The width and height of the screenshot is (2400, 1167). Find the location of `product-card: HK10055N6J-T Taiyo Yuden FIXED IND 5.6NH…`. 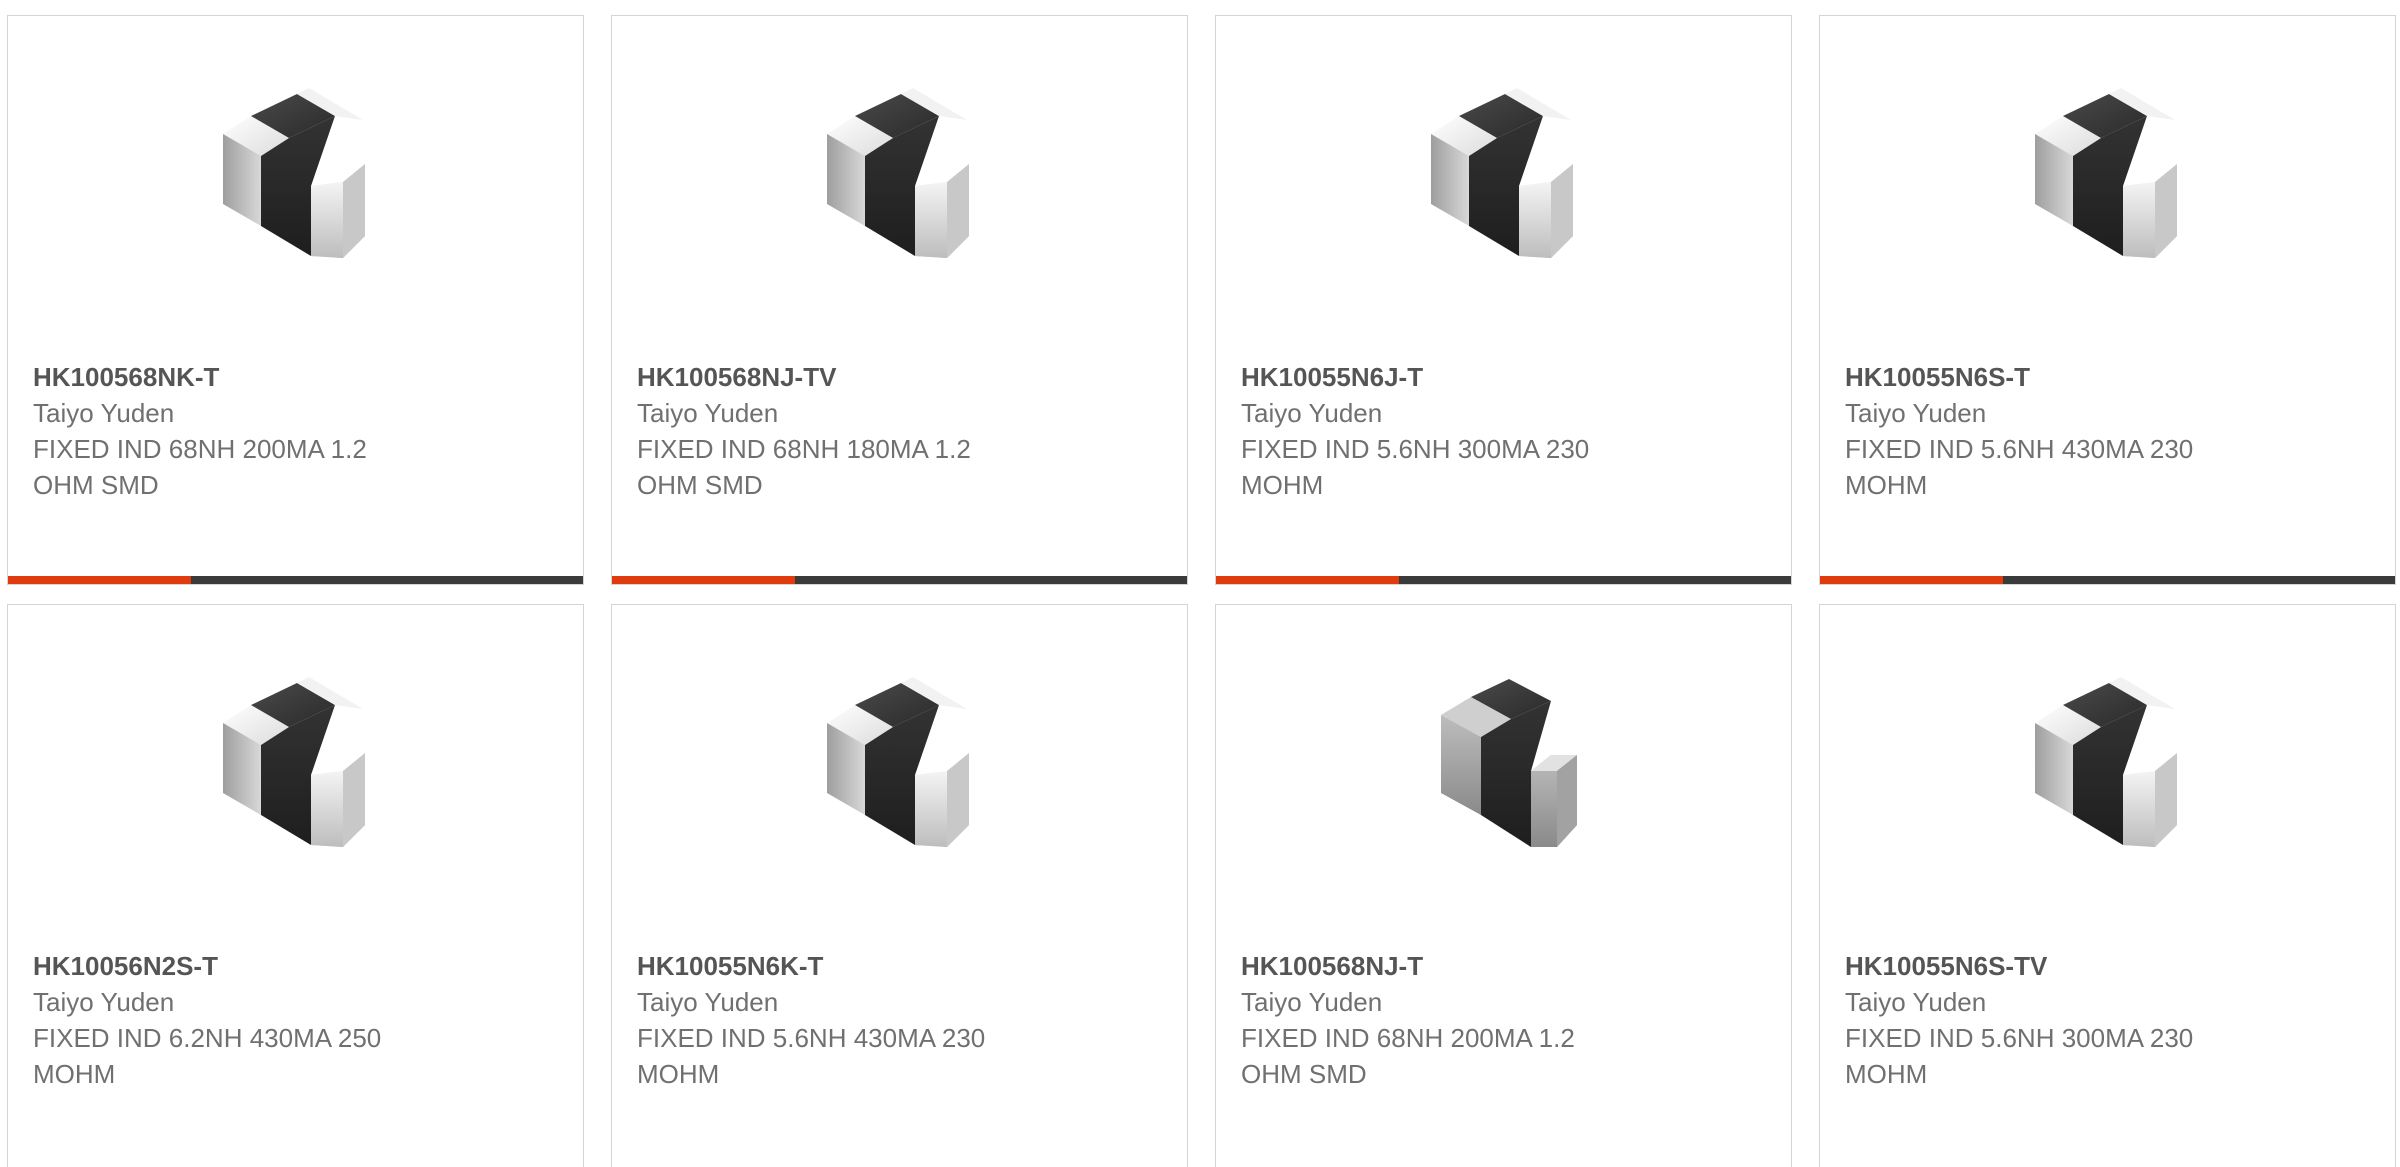

product-card: HK10055N6J-T Taiyo Yuden FIXED IND 5.6NH… is located at coordinates (1503, 300).